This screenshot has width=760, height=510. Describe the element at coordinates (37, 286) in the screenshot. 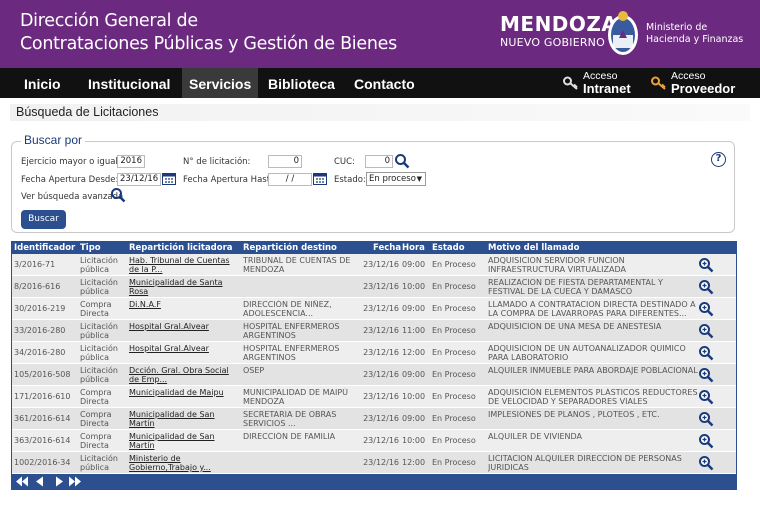

I see `cell-identificador: 8/2016-616` at that location.